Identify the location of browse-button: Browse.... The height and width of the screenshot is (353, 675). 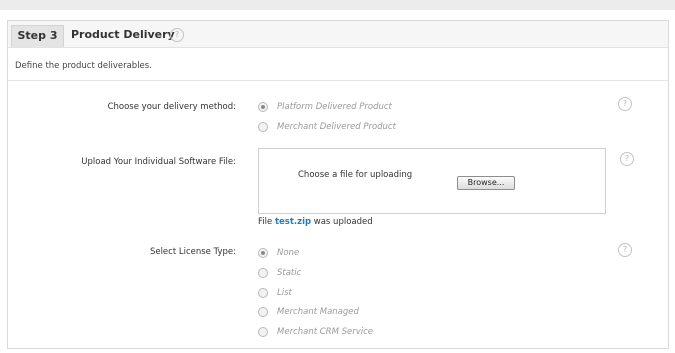
(486, 183).